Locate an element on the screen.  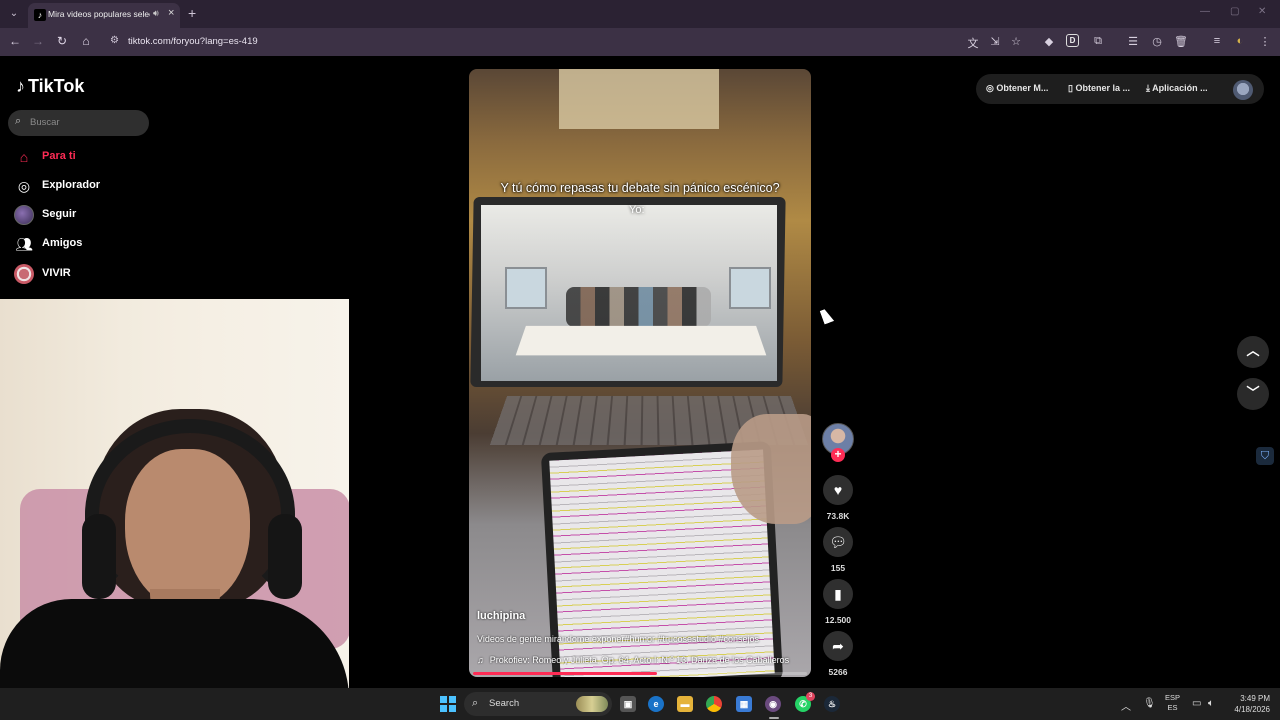
comment-icon: 💬︎ is located at coordinates (838, 542).